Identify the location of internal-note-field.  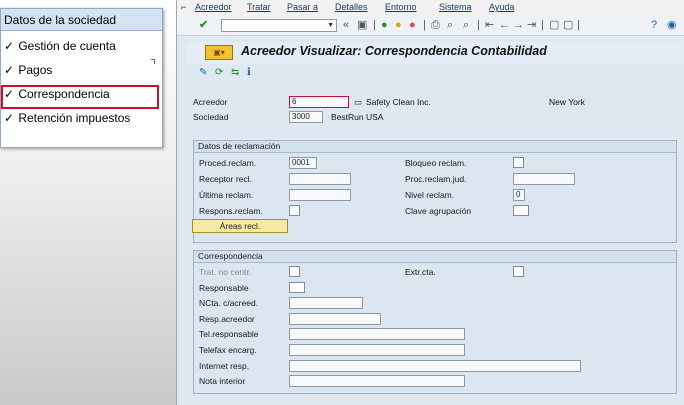
(377, 381).